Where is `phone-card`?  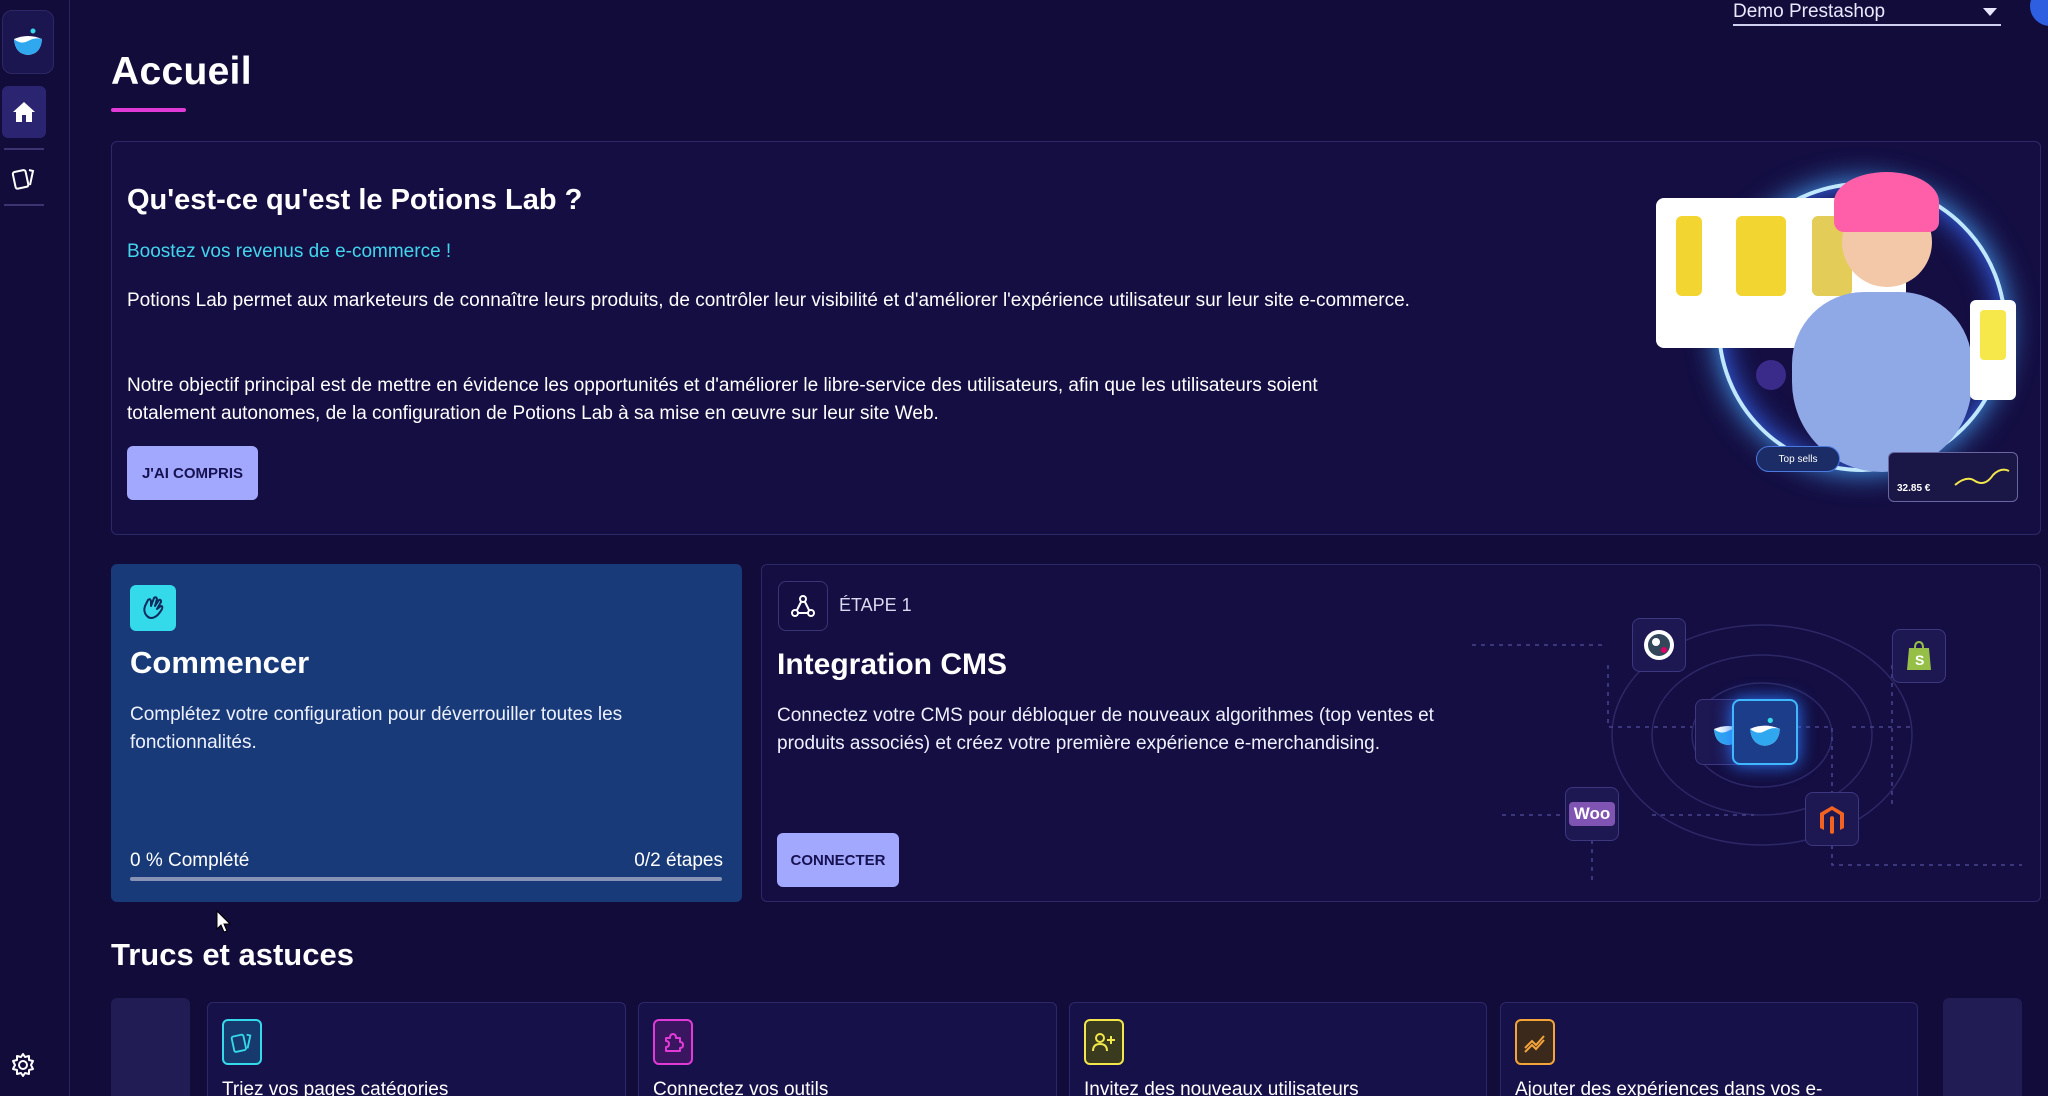
phone-card is located at coordinates (1993, 350).